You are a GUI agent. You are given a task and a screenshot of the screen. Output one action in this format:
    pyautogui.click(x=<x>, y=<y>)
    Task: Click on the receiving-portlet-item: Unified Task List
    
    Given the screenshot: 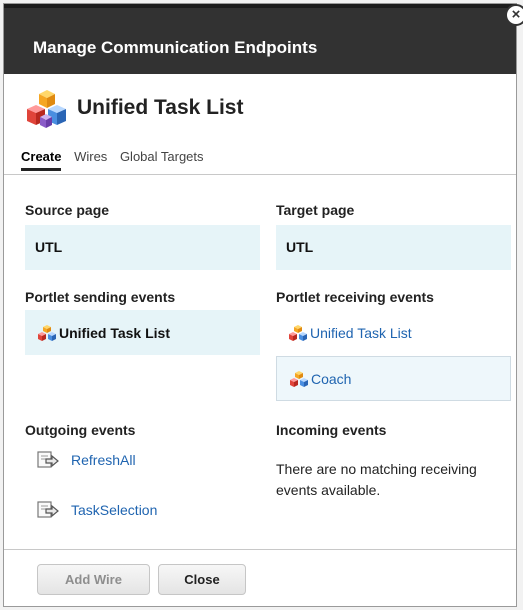 What is the action you would take?
    pyautogui.click(x=393, y=332)
    